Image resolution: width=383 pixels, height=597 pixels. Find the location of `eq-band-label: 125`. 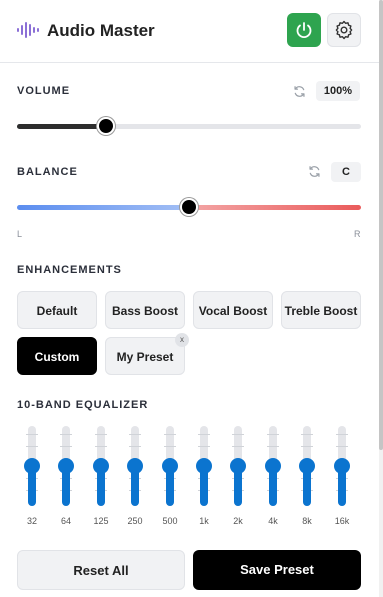

eq-band-label: 125 is located at coordinates (101, 521).